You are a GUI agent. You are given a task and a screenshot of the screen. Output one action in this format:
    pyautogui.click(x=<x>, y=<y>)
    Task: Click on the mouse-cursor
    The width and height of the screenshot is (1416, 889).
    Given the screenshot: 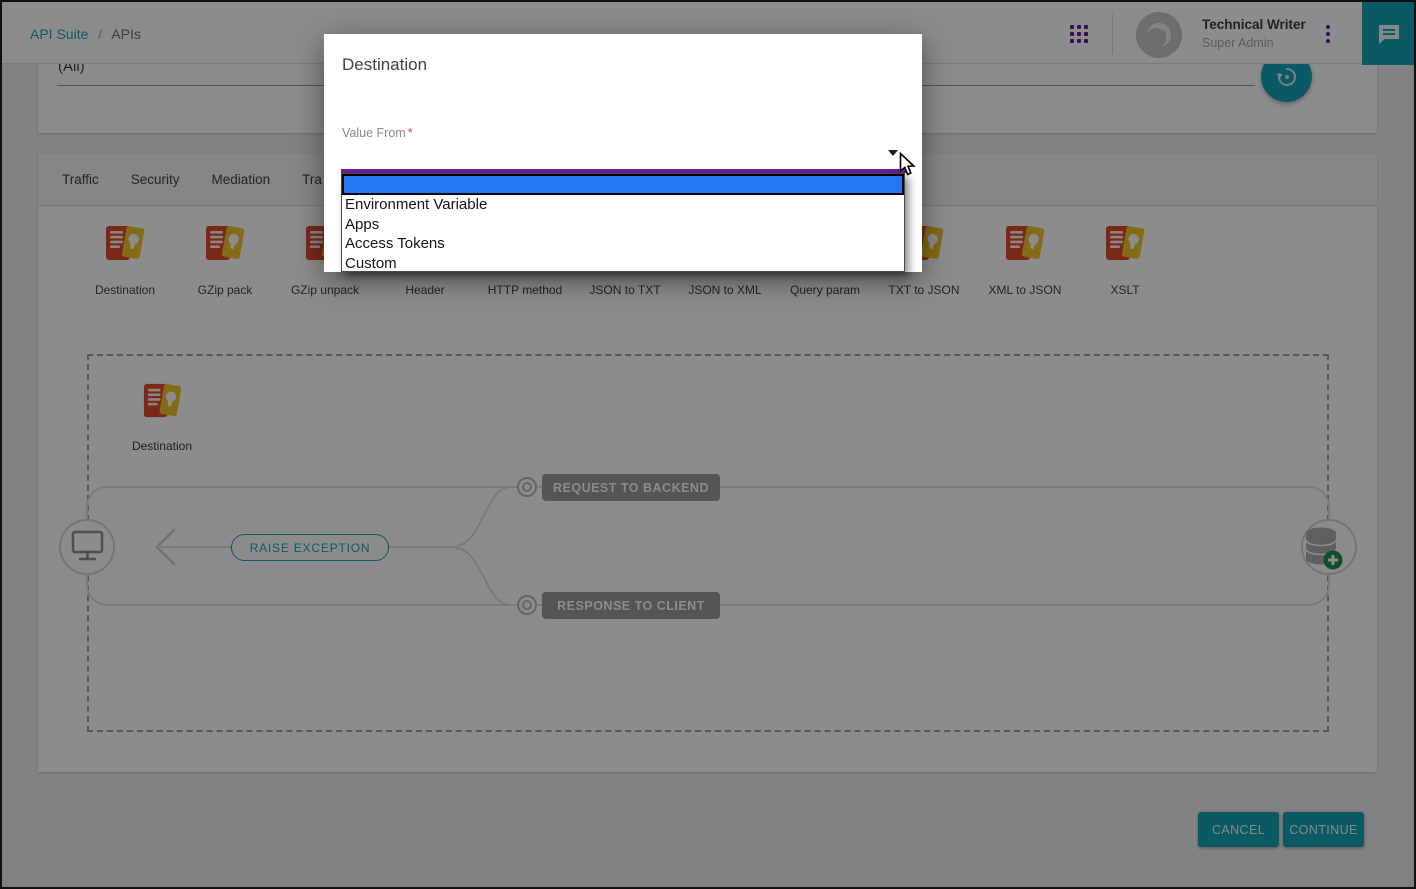 What is the action you would take?
    pyautogui.click(x=907, y=164)
    